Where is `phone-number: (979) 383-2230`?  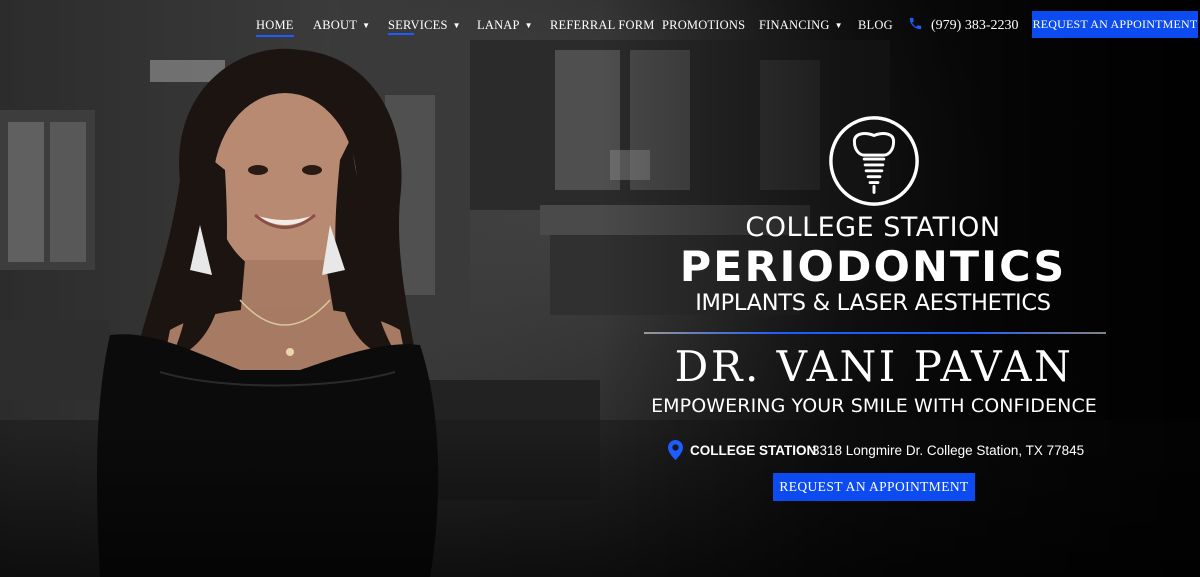 phone-number: (979) 383-2230 is located at coordinates (975, 25).